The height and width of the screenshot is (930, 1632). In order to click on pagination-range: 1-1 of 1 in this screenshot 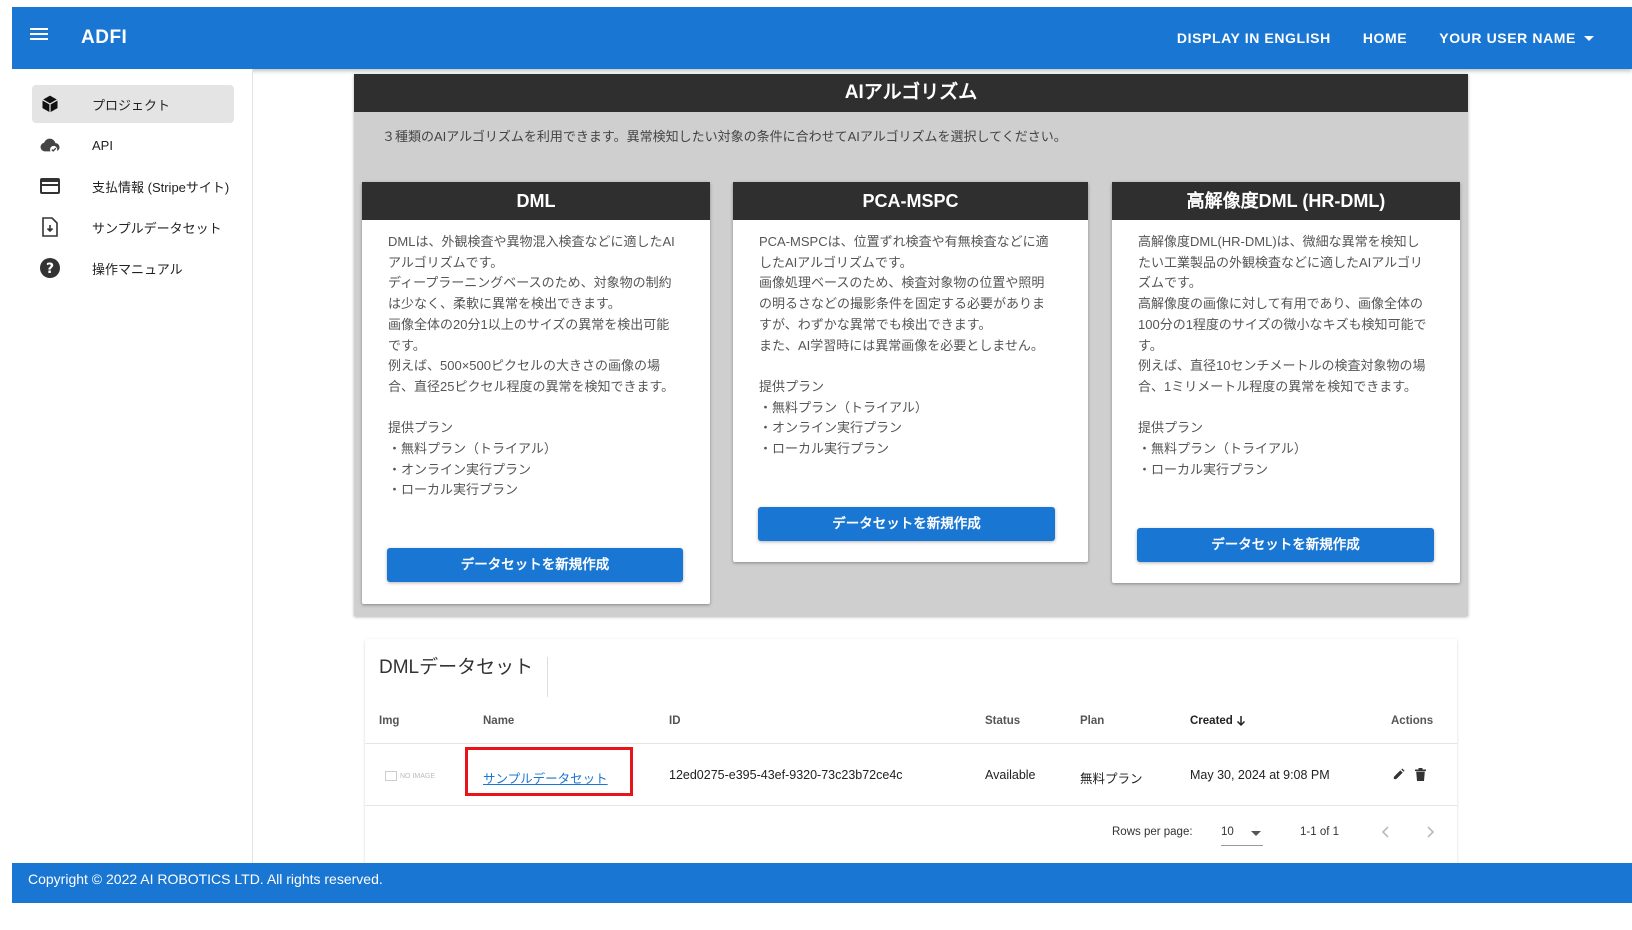, I will do `click(1319, 832)`.